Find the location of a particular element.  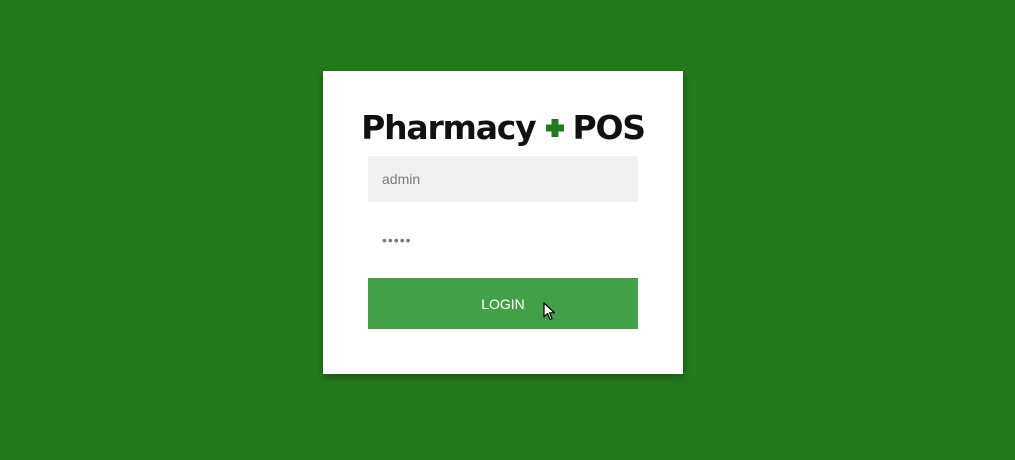

login-button-label: LOGIN is located at coordinates (503, 303).